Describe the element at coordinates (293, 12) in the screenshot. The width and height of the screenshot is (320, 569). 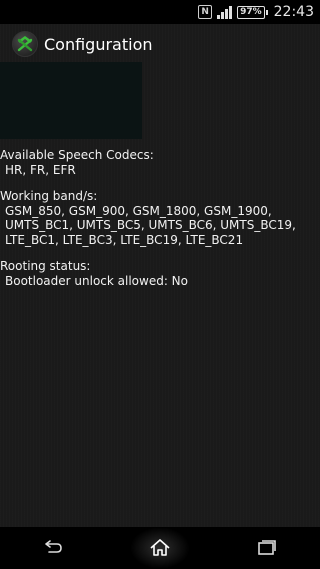
I see `status-clock: 22:43` at that location.